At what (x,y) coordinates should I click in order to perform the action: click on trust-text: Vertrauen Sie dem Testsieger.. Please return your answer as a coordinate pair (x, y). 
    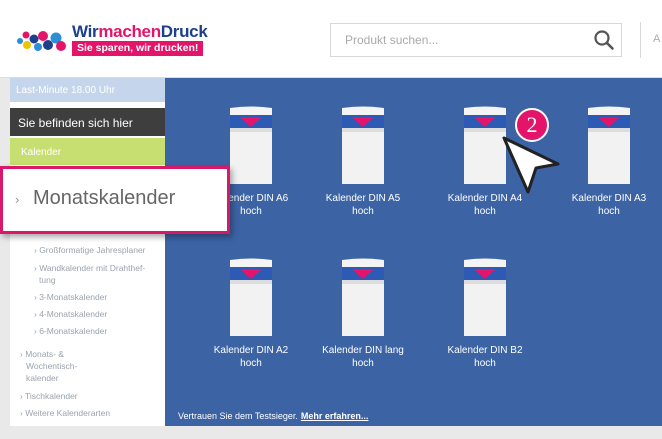
    Looking at the image, I should click on (238, 416).